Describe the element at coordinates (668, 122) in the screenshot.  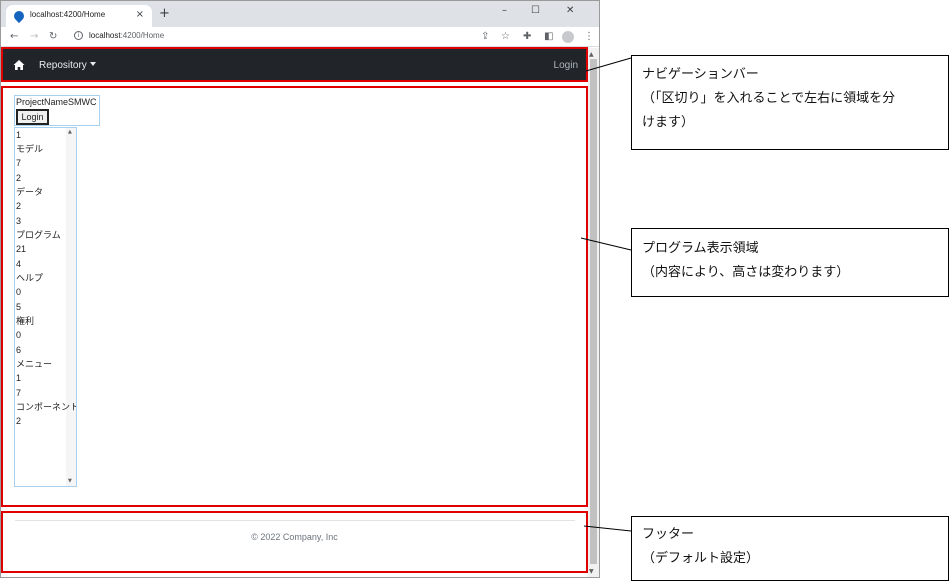
I see `callout-text: けます）` at that location.